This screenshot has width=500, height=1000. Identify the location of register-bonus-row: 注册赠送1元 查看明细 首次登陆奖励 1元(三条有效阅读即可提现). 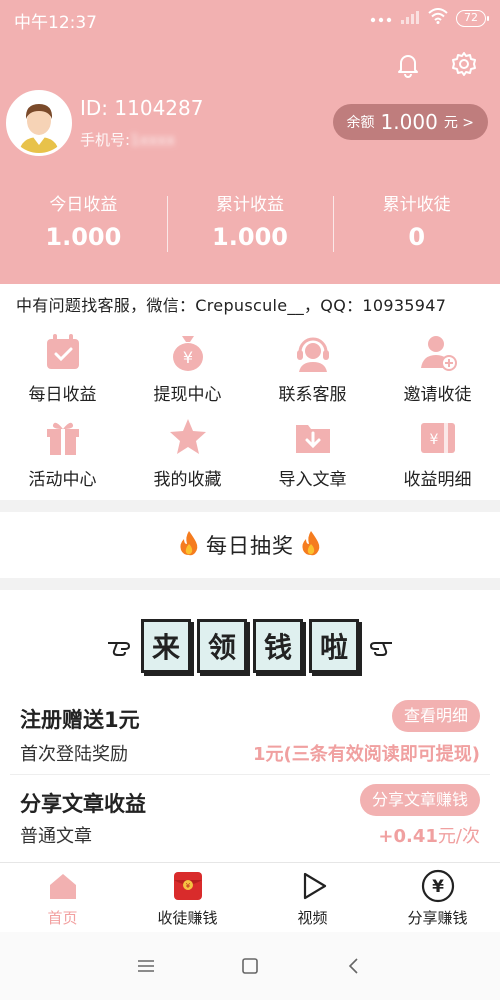
(250, 730).